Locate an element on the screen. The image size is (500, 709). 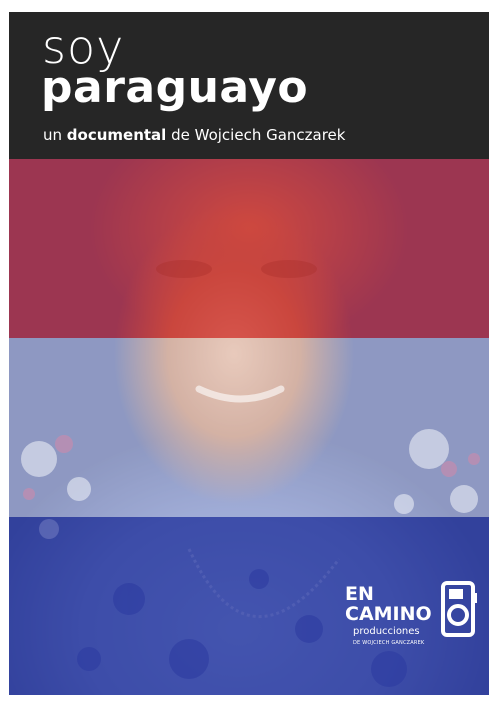
camera-icon is located at coordinates (459, 609).